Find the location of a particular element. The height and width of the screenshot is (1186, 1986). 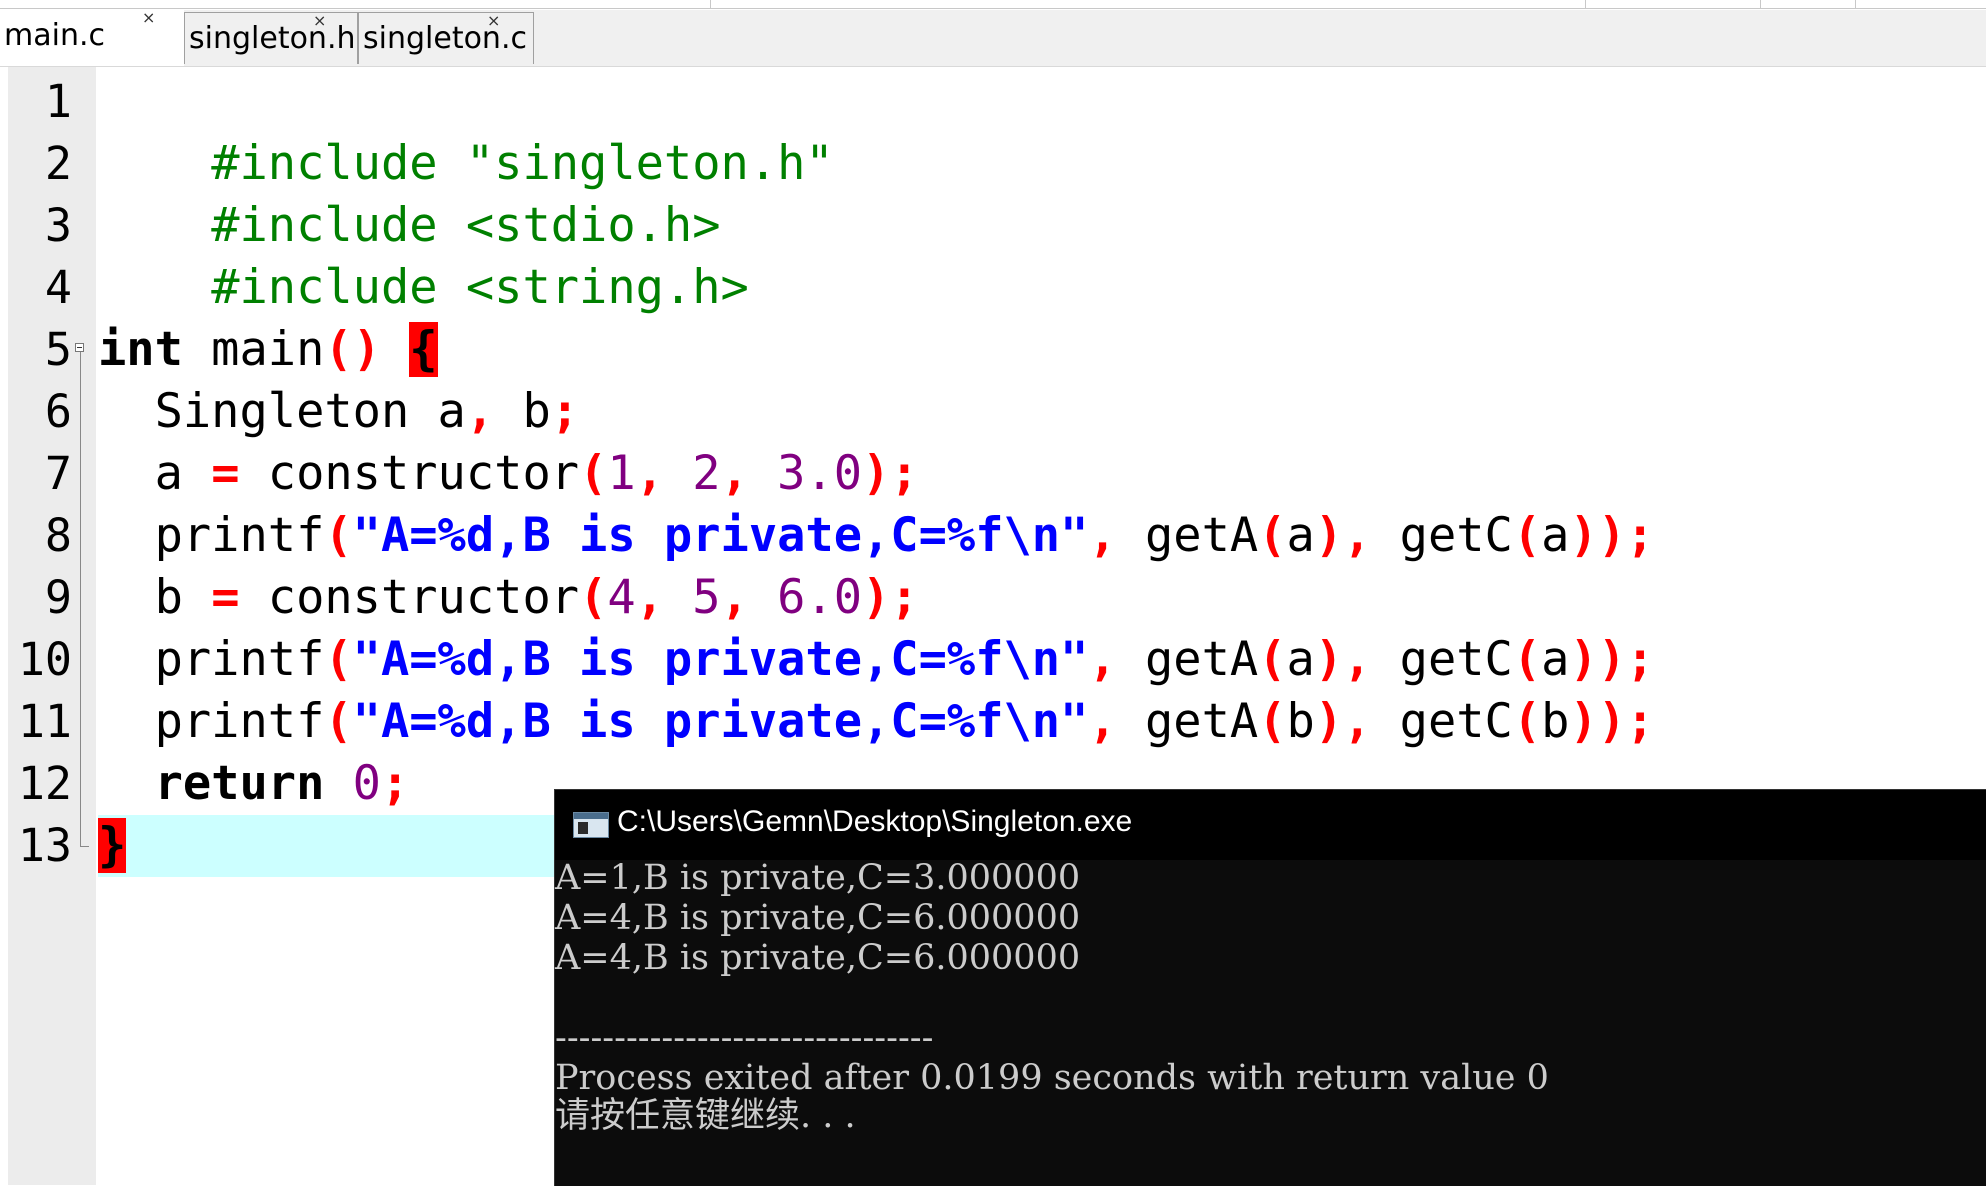

identifier: Singleton a is located at coordinates (310, 411).